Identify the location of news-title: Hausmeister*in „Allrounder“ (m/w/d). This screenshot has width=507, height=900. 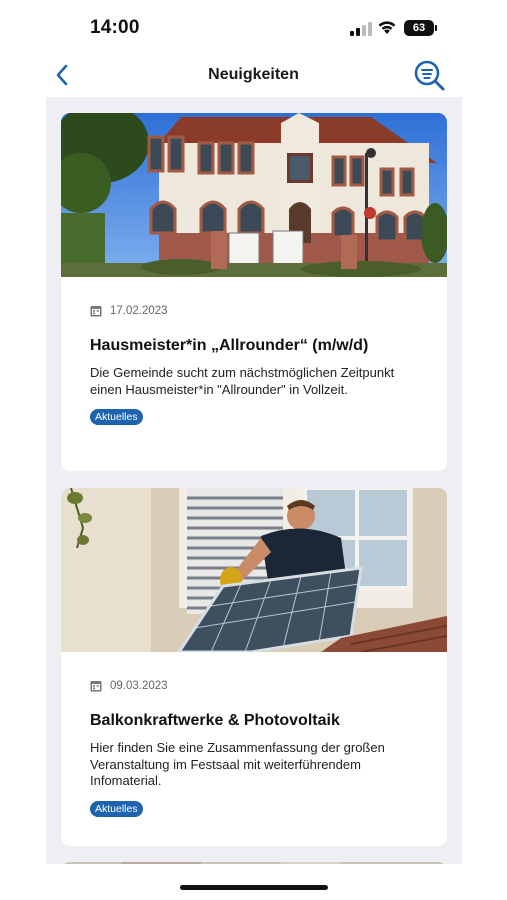
(229, 345).